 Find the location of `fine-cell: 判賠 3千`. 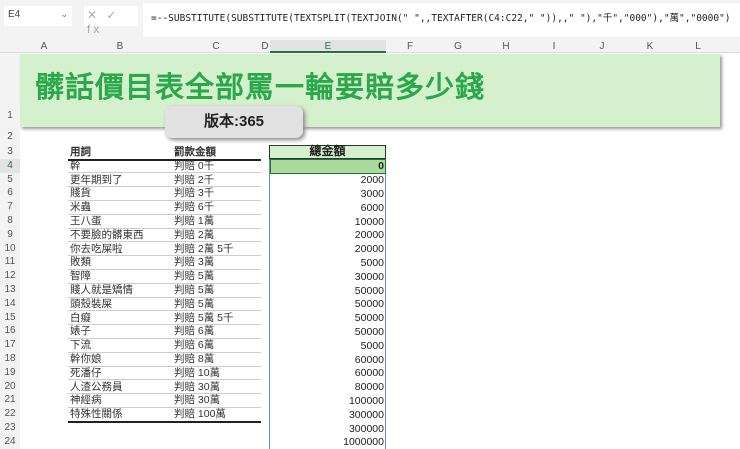

fine-cell: 判賠 3千 is located at coordinates (194, 193).